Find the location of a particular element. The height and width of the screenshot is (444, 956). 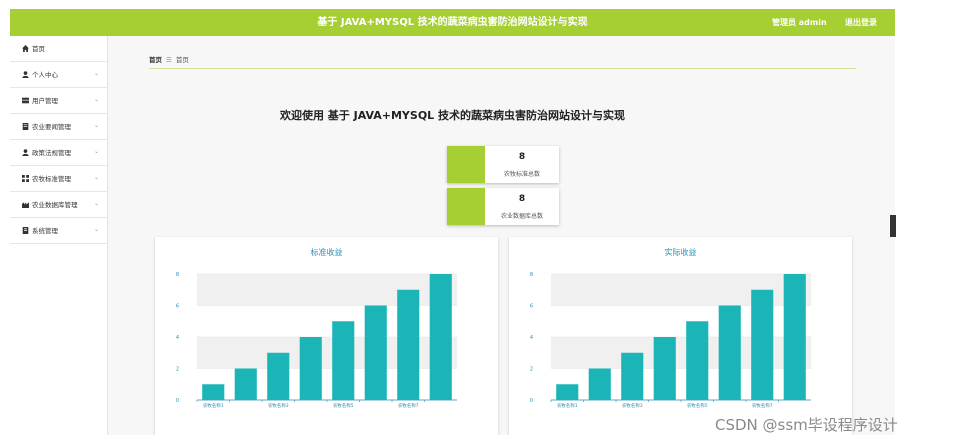

sidebar-item-label: 首页 is located at coordinates (38, 49).